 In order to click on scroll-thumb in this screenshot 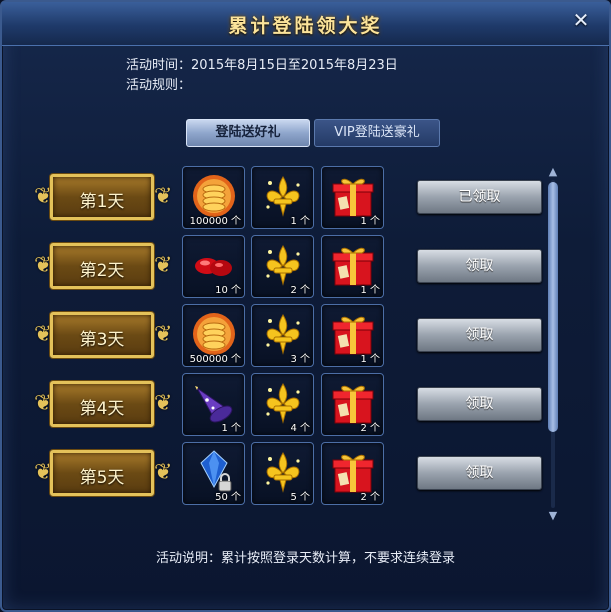, I will do `click(553, 307)`.